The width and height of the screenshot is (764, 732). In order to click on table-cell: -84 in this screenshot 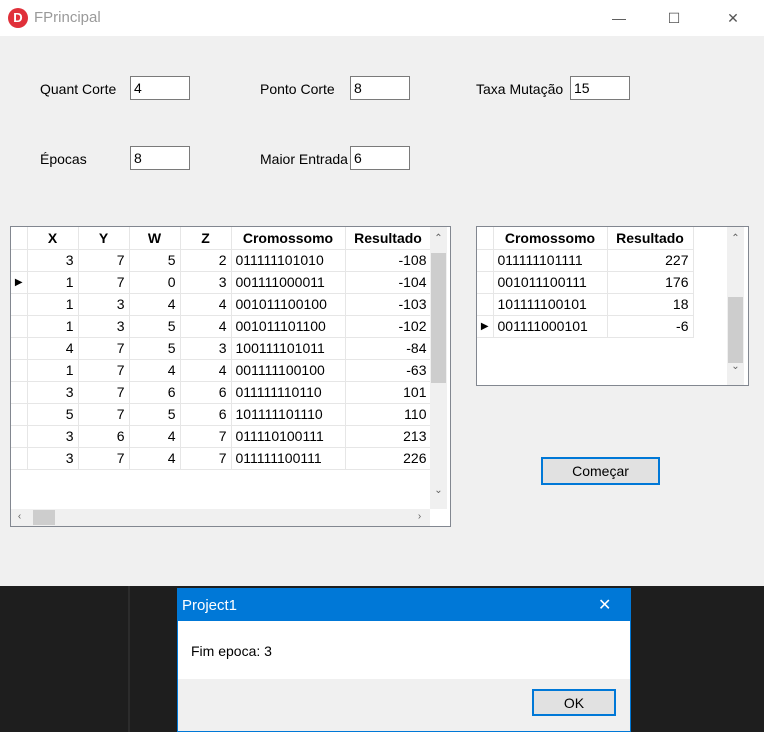, I will do `click(388, 348)`.